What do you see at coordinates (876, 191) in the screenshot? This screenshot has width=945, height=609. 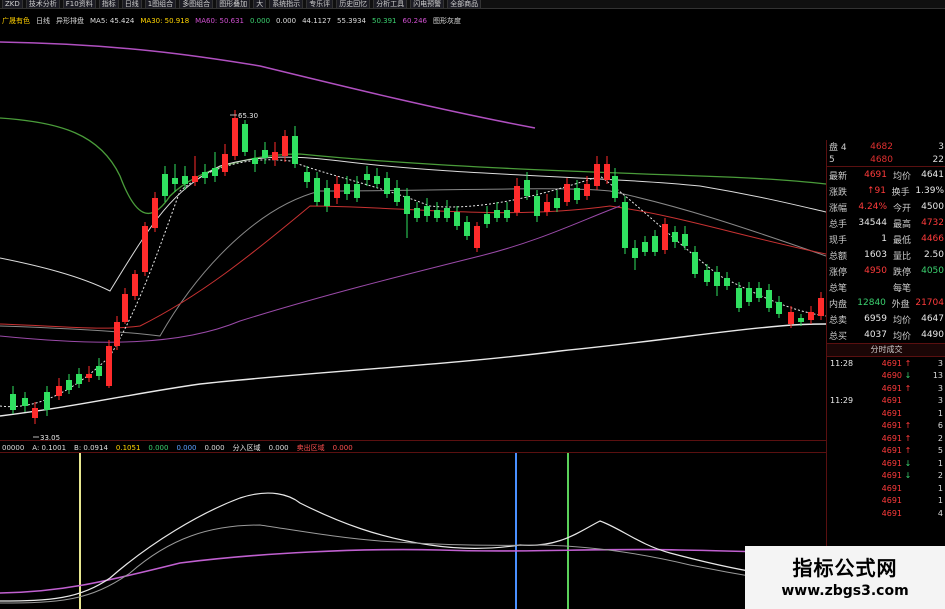 I see `quote-value: ↑91` at bounding box center [876, 191].